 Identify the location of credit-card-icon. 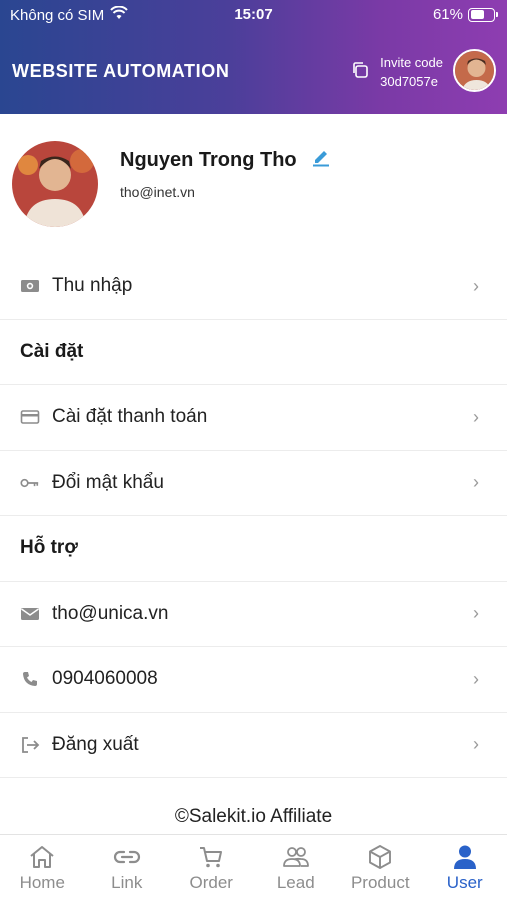
(30, 417).